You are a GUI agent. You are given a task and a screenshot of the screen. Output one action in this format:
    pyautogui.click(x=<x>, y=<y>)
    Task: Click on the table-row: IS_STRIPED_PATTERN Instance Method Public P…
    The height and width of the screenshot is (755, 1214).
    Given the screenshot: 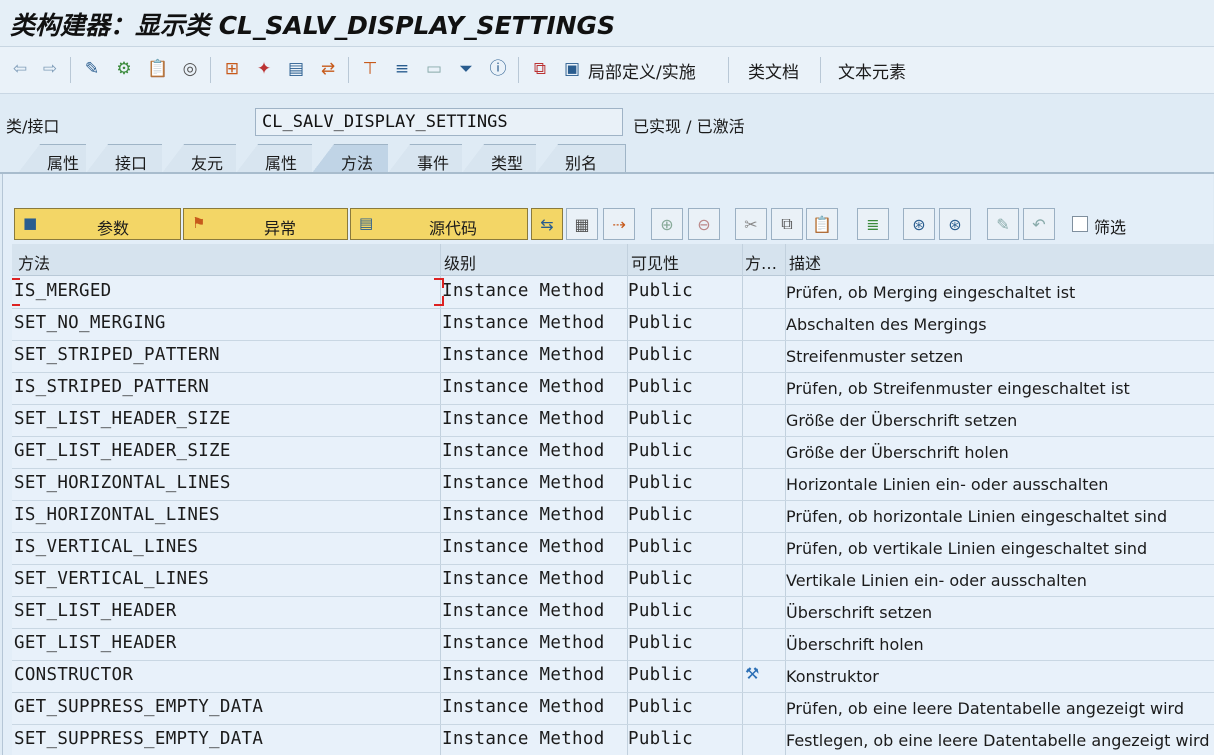 What is the action you would take?
    pyautogui.click(x=613, y=388)
    